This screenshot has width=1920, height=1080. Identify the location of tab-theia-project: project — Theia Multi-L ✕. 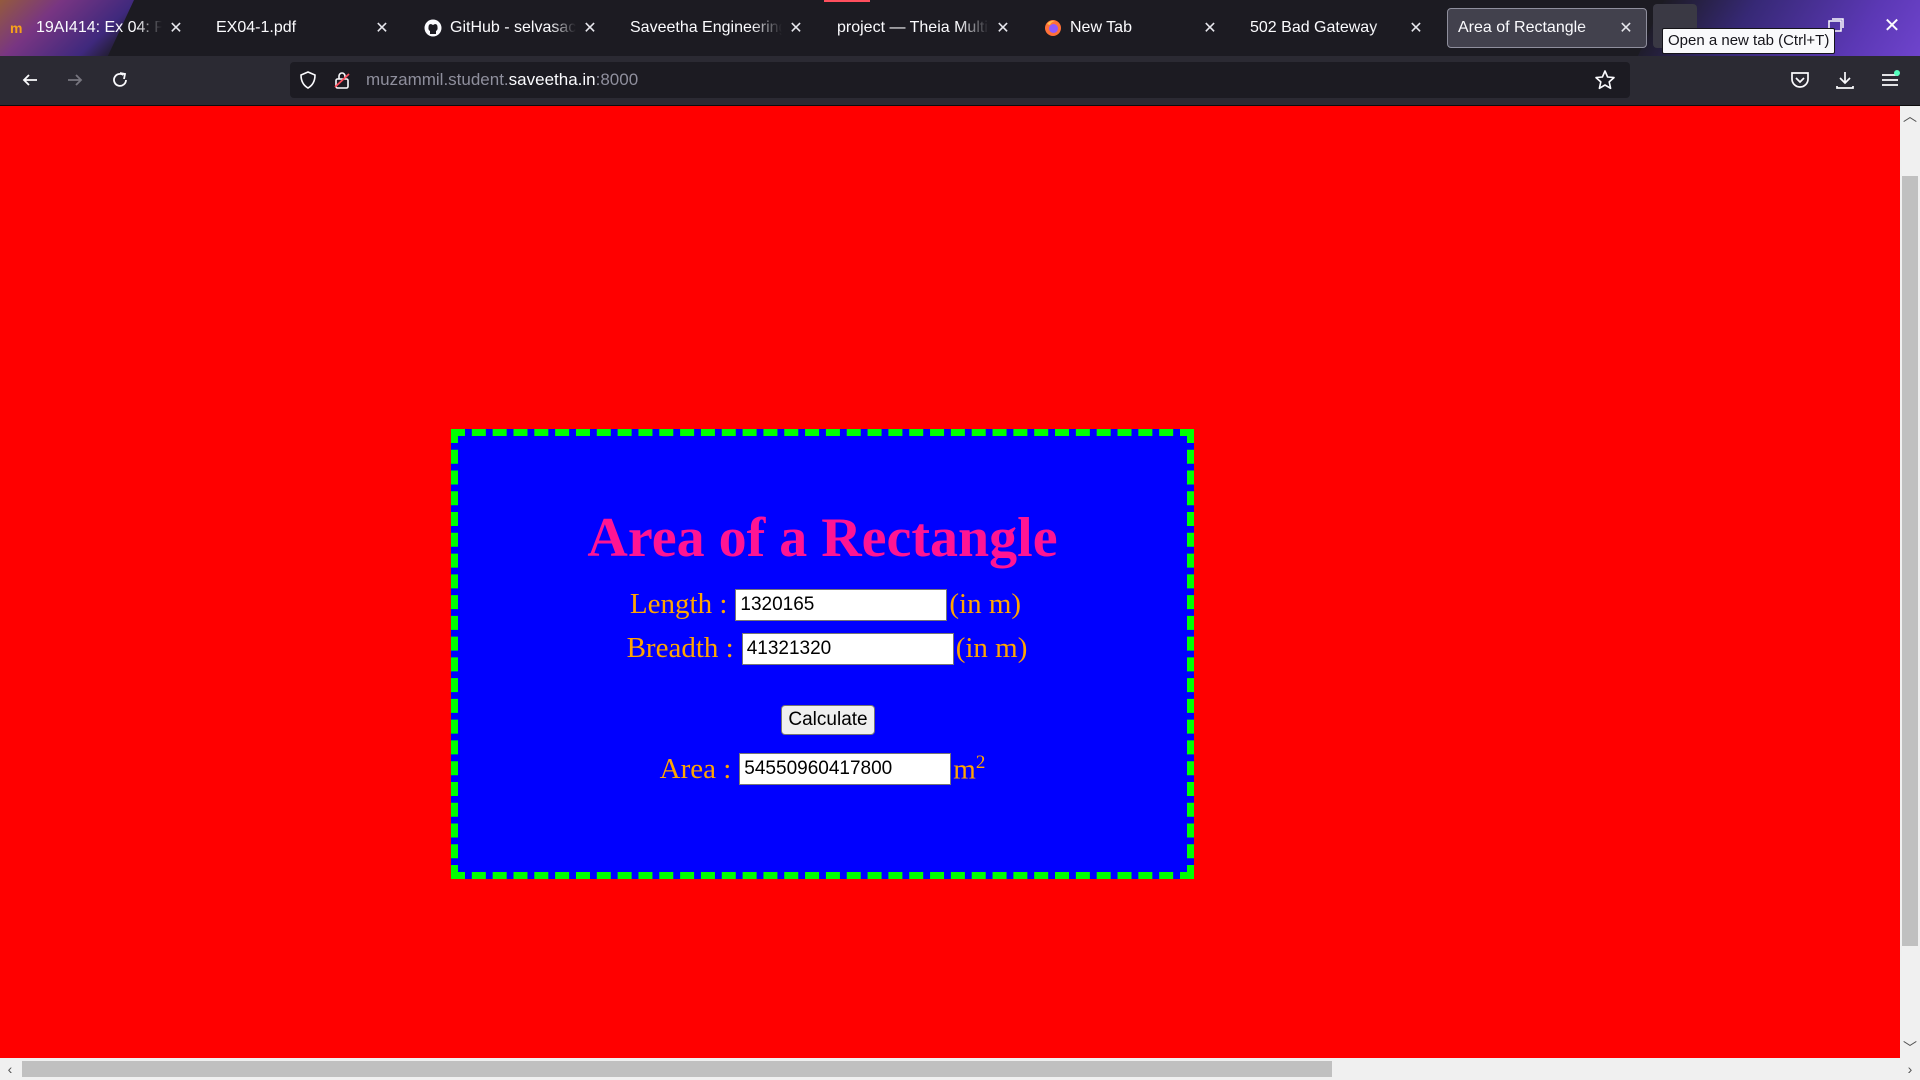
(925, 28).